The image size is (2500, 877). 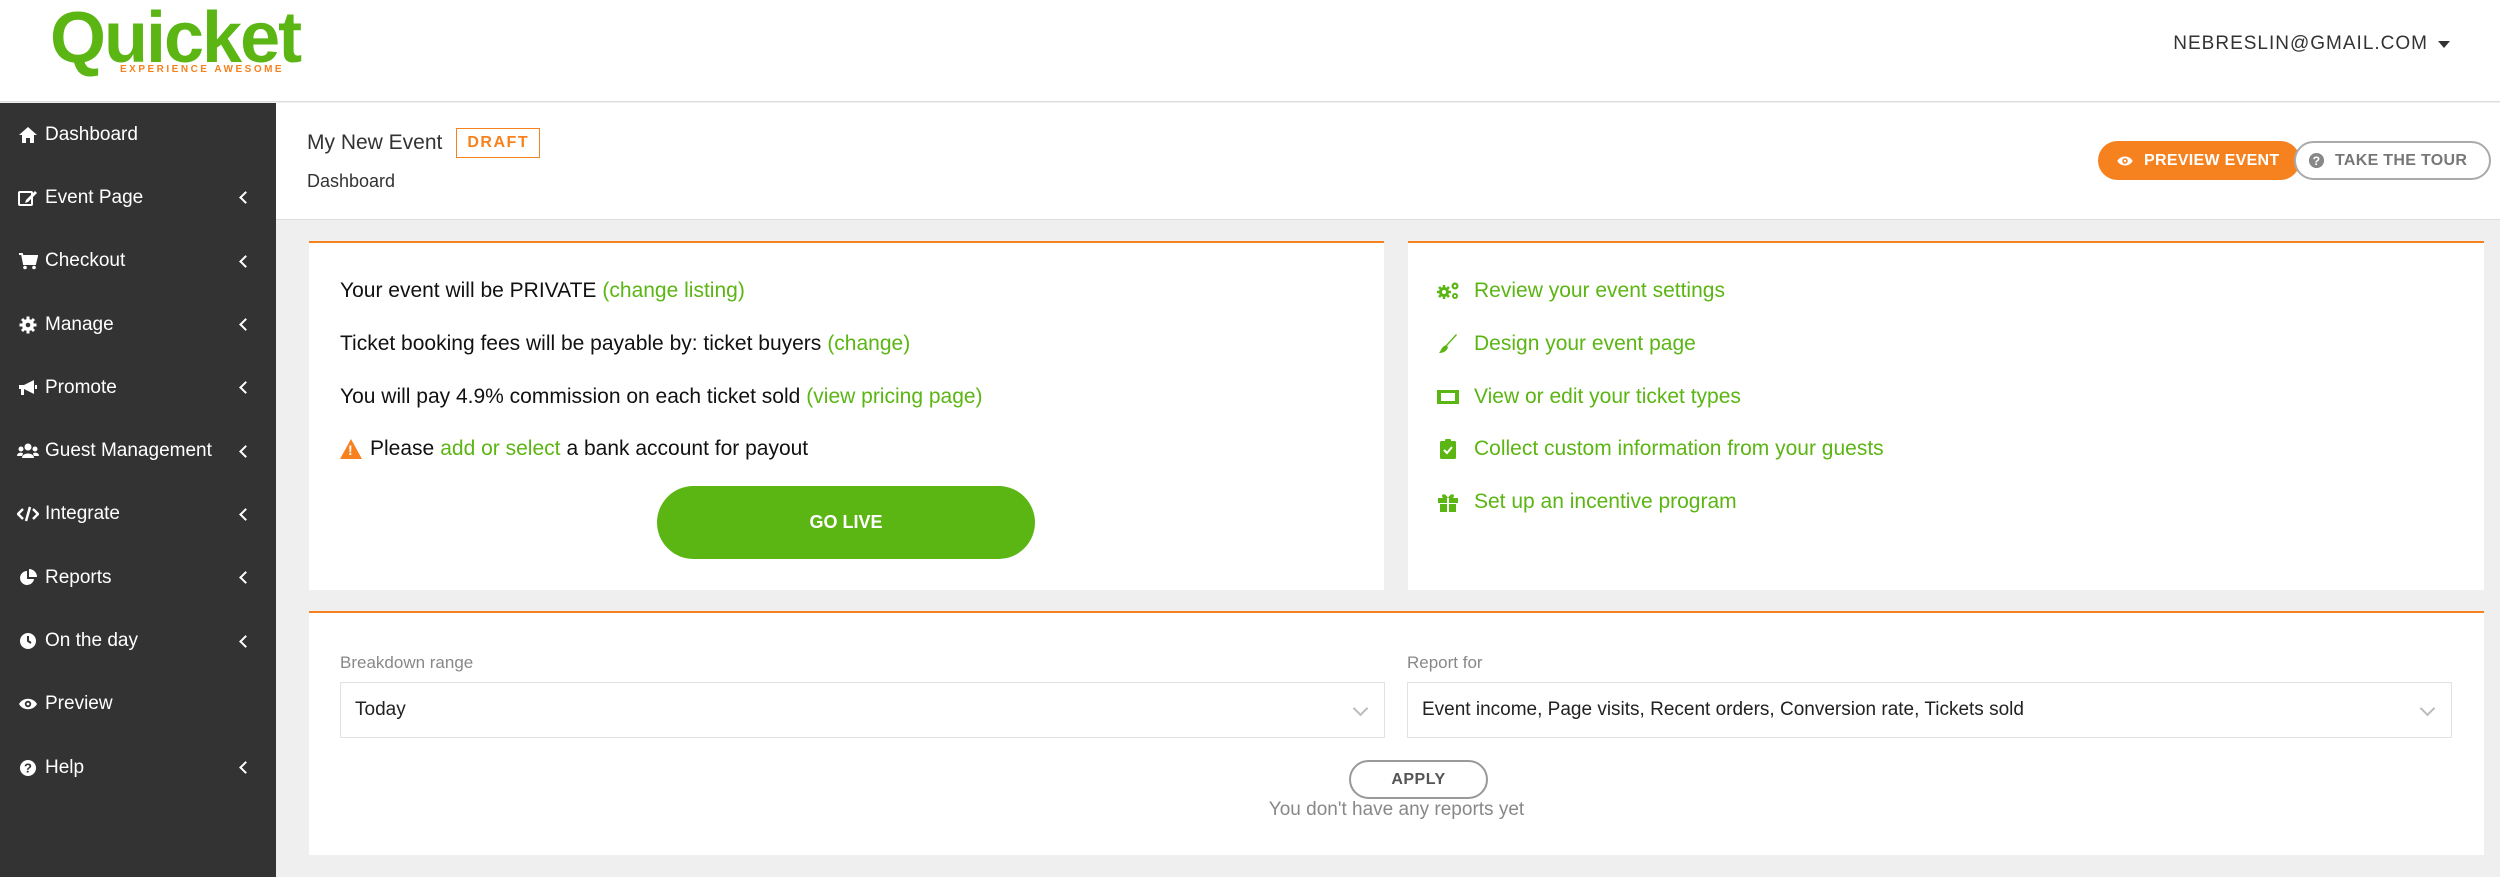 What do you see at coordinates (673, 291) in the screenshot?
I see `change-listing-link: (change listing)` at bounding box center [673, 291].